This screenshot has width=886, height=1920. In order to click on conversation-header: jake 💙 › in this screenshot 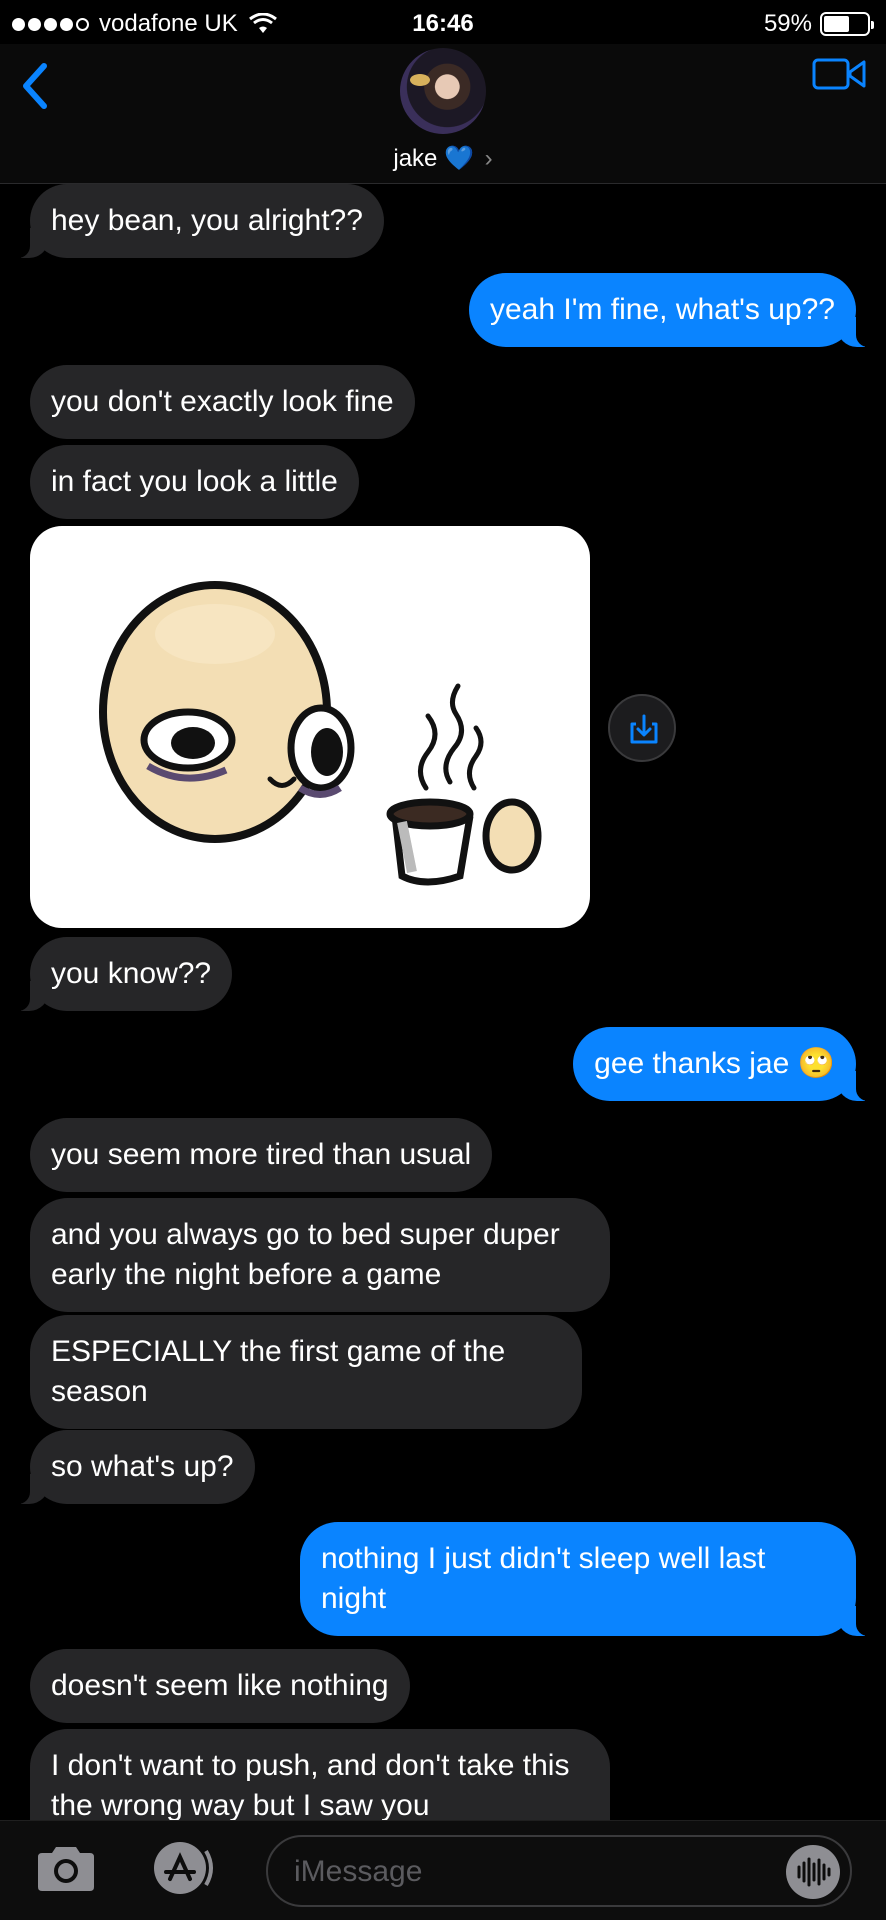, I will do `click(443, 114)`.